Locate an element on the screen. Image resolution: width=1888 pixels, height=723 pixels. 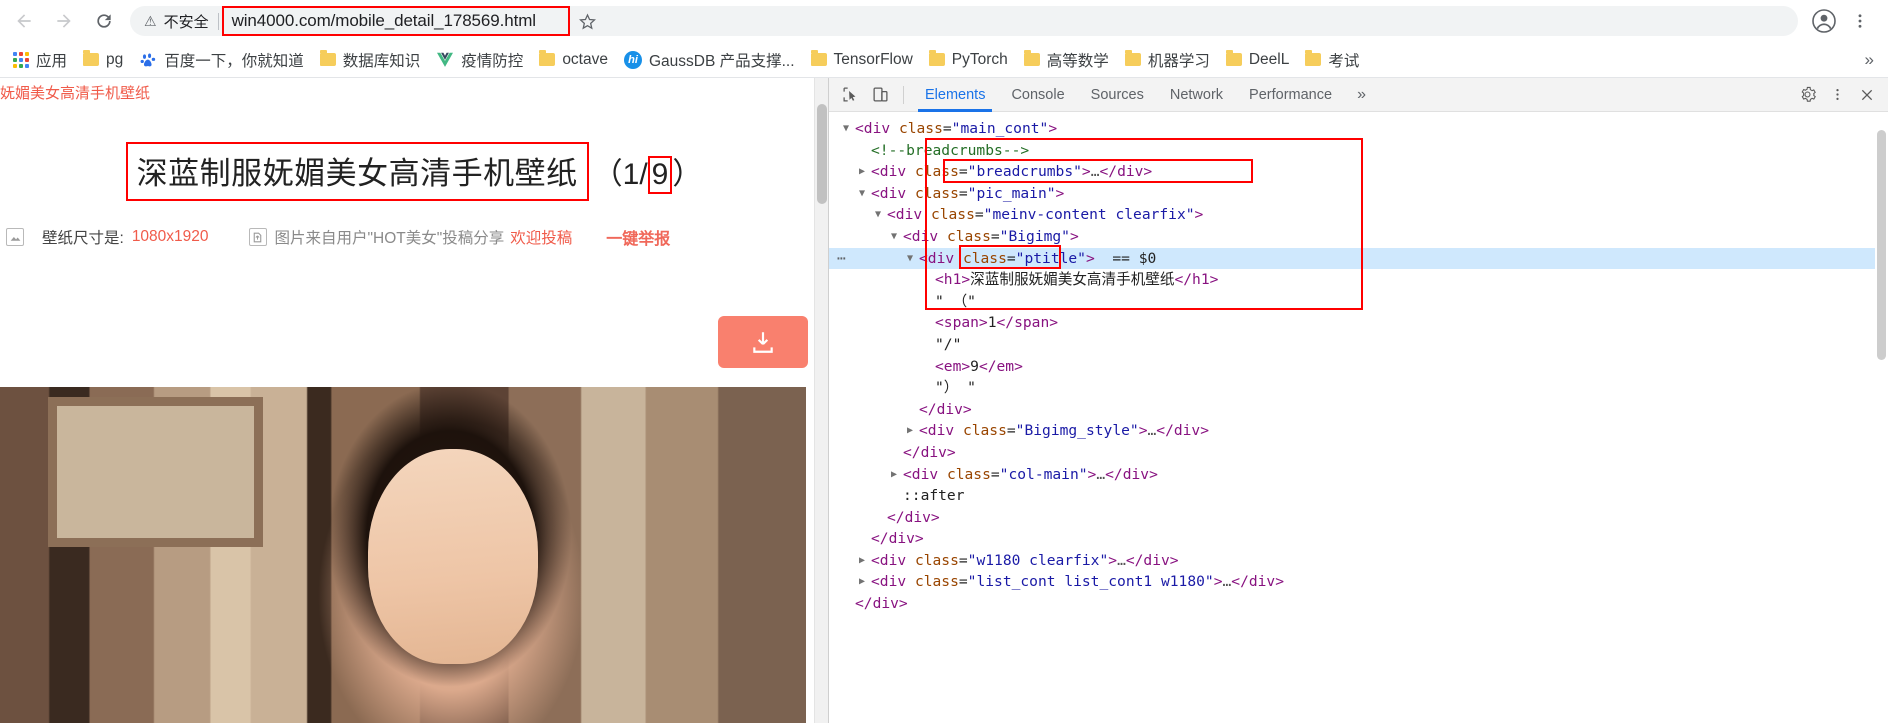
bookmark-exam: 考试 is located at coordinates (1332, 60).